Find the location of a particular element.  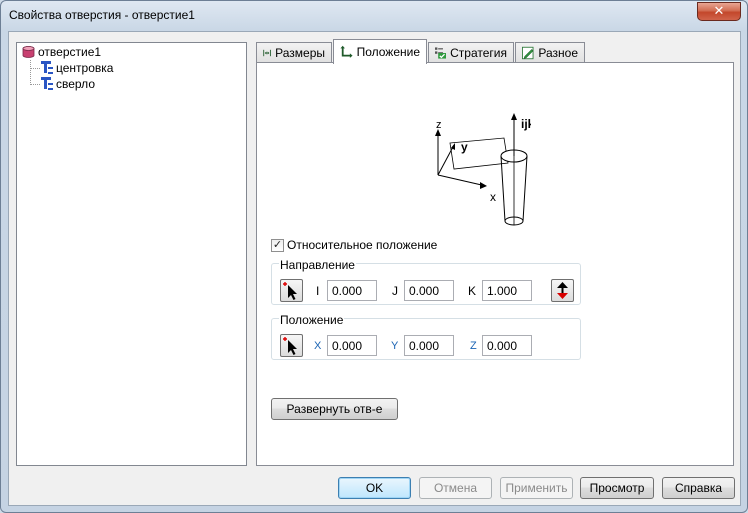

misc-icon is located at coordinates (528, 53).